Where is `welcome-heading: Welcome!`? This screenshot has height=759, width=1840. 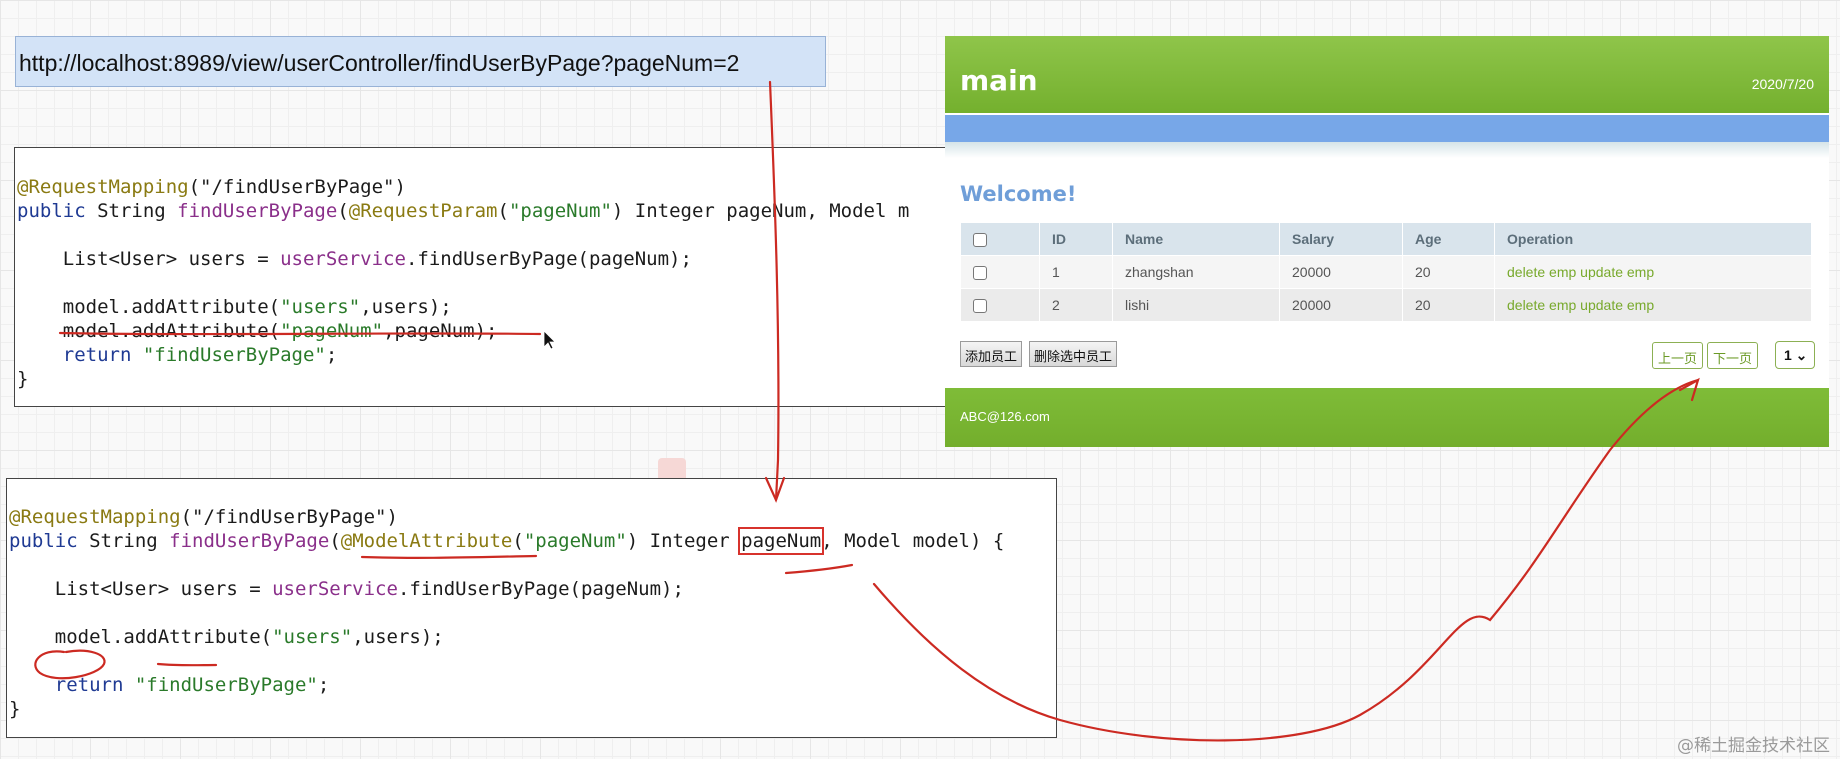
welcome-heading: Welcome! is located at coordinates (1018, 194).